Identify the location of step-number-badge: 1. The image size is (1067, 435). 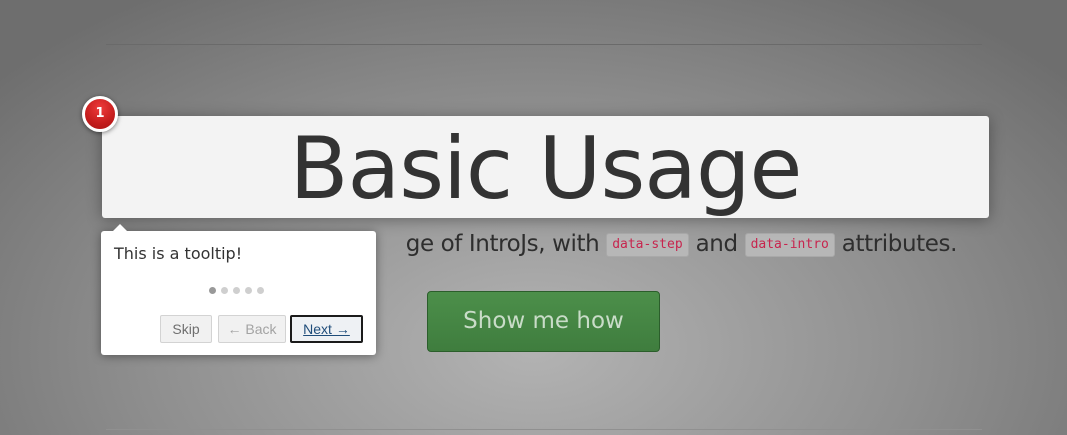
(100, 114).